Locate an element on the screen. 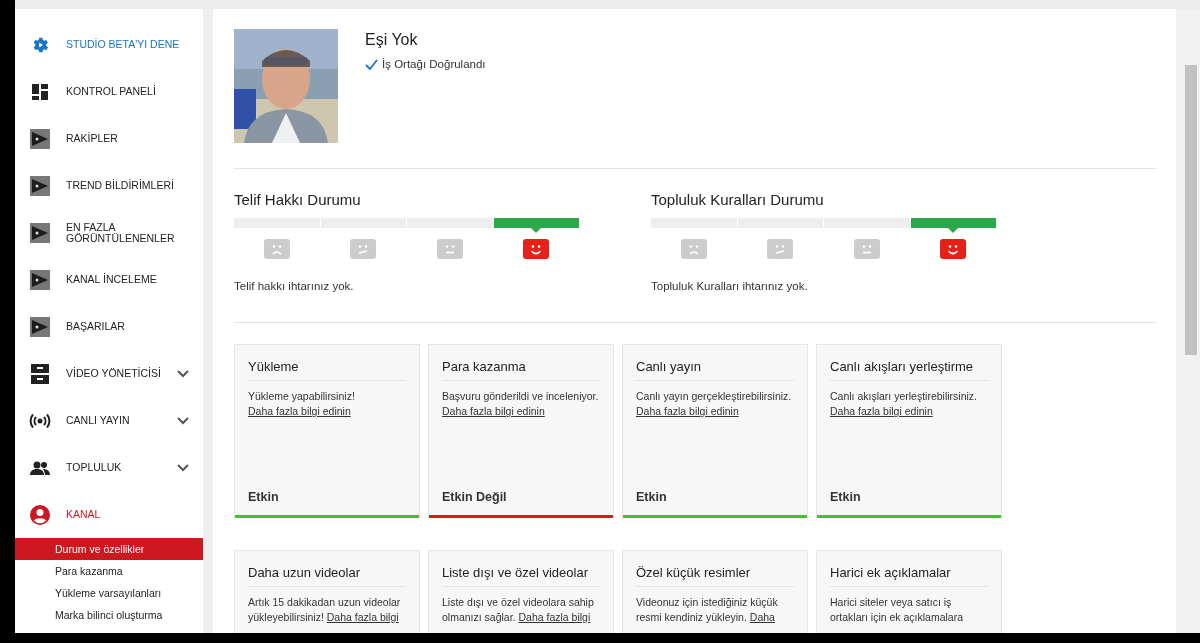 The width and height of the screenshot is (1200, 643). sidebar-item: KANAL is located at coordinates (109, 514).